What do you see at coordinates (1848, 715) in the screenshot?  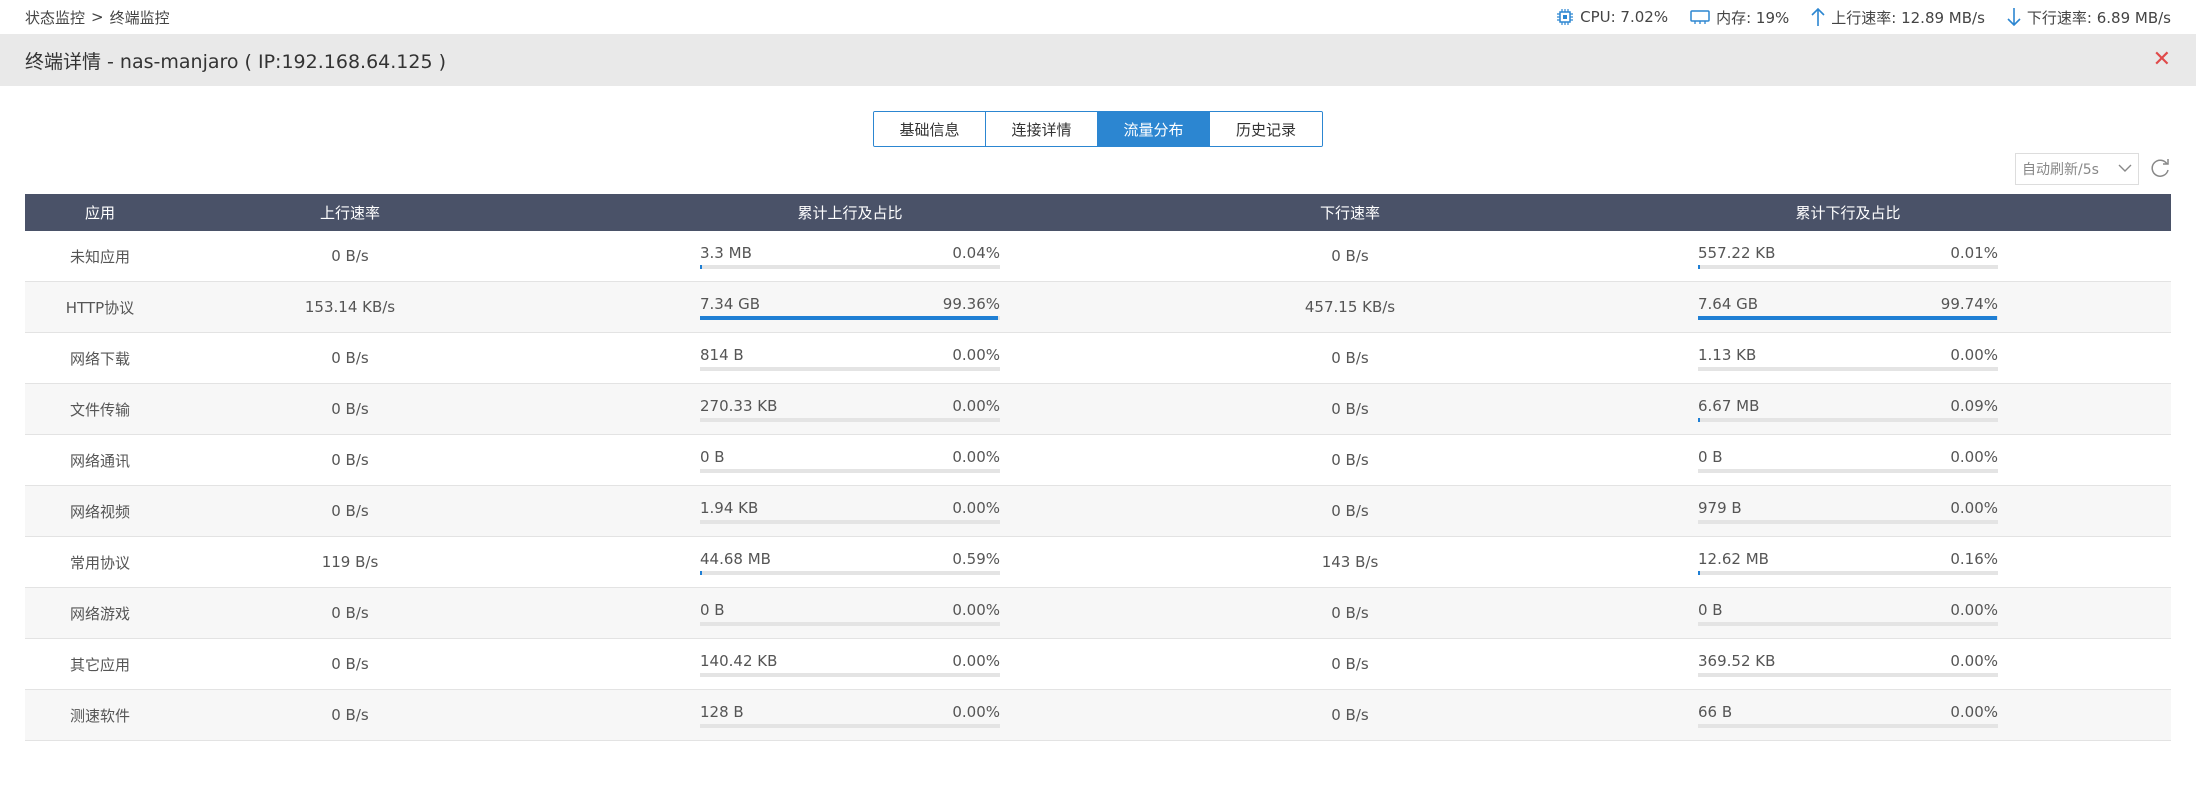 I see `cell-down-total: 66 B 0.00%` at bounding box center [1848, 715].